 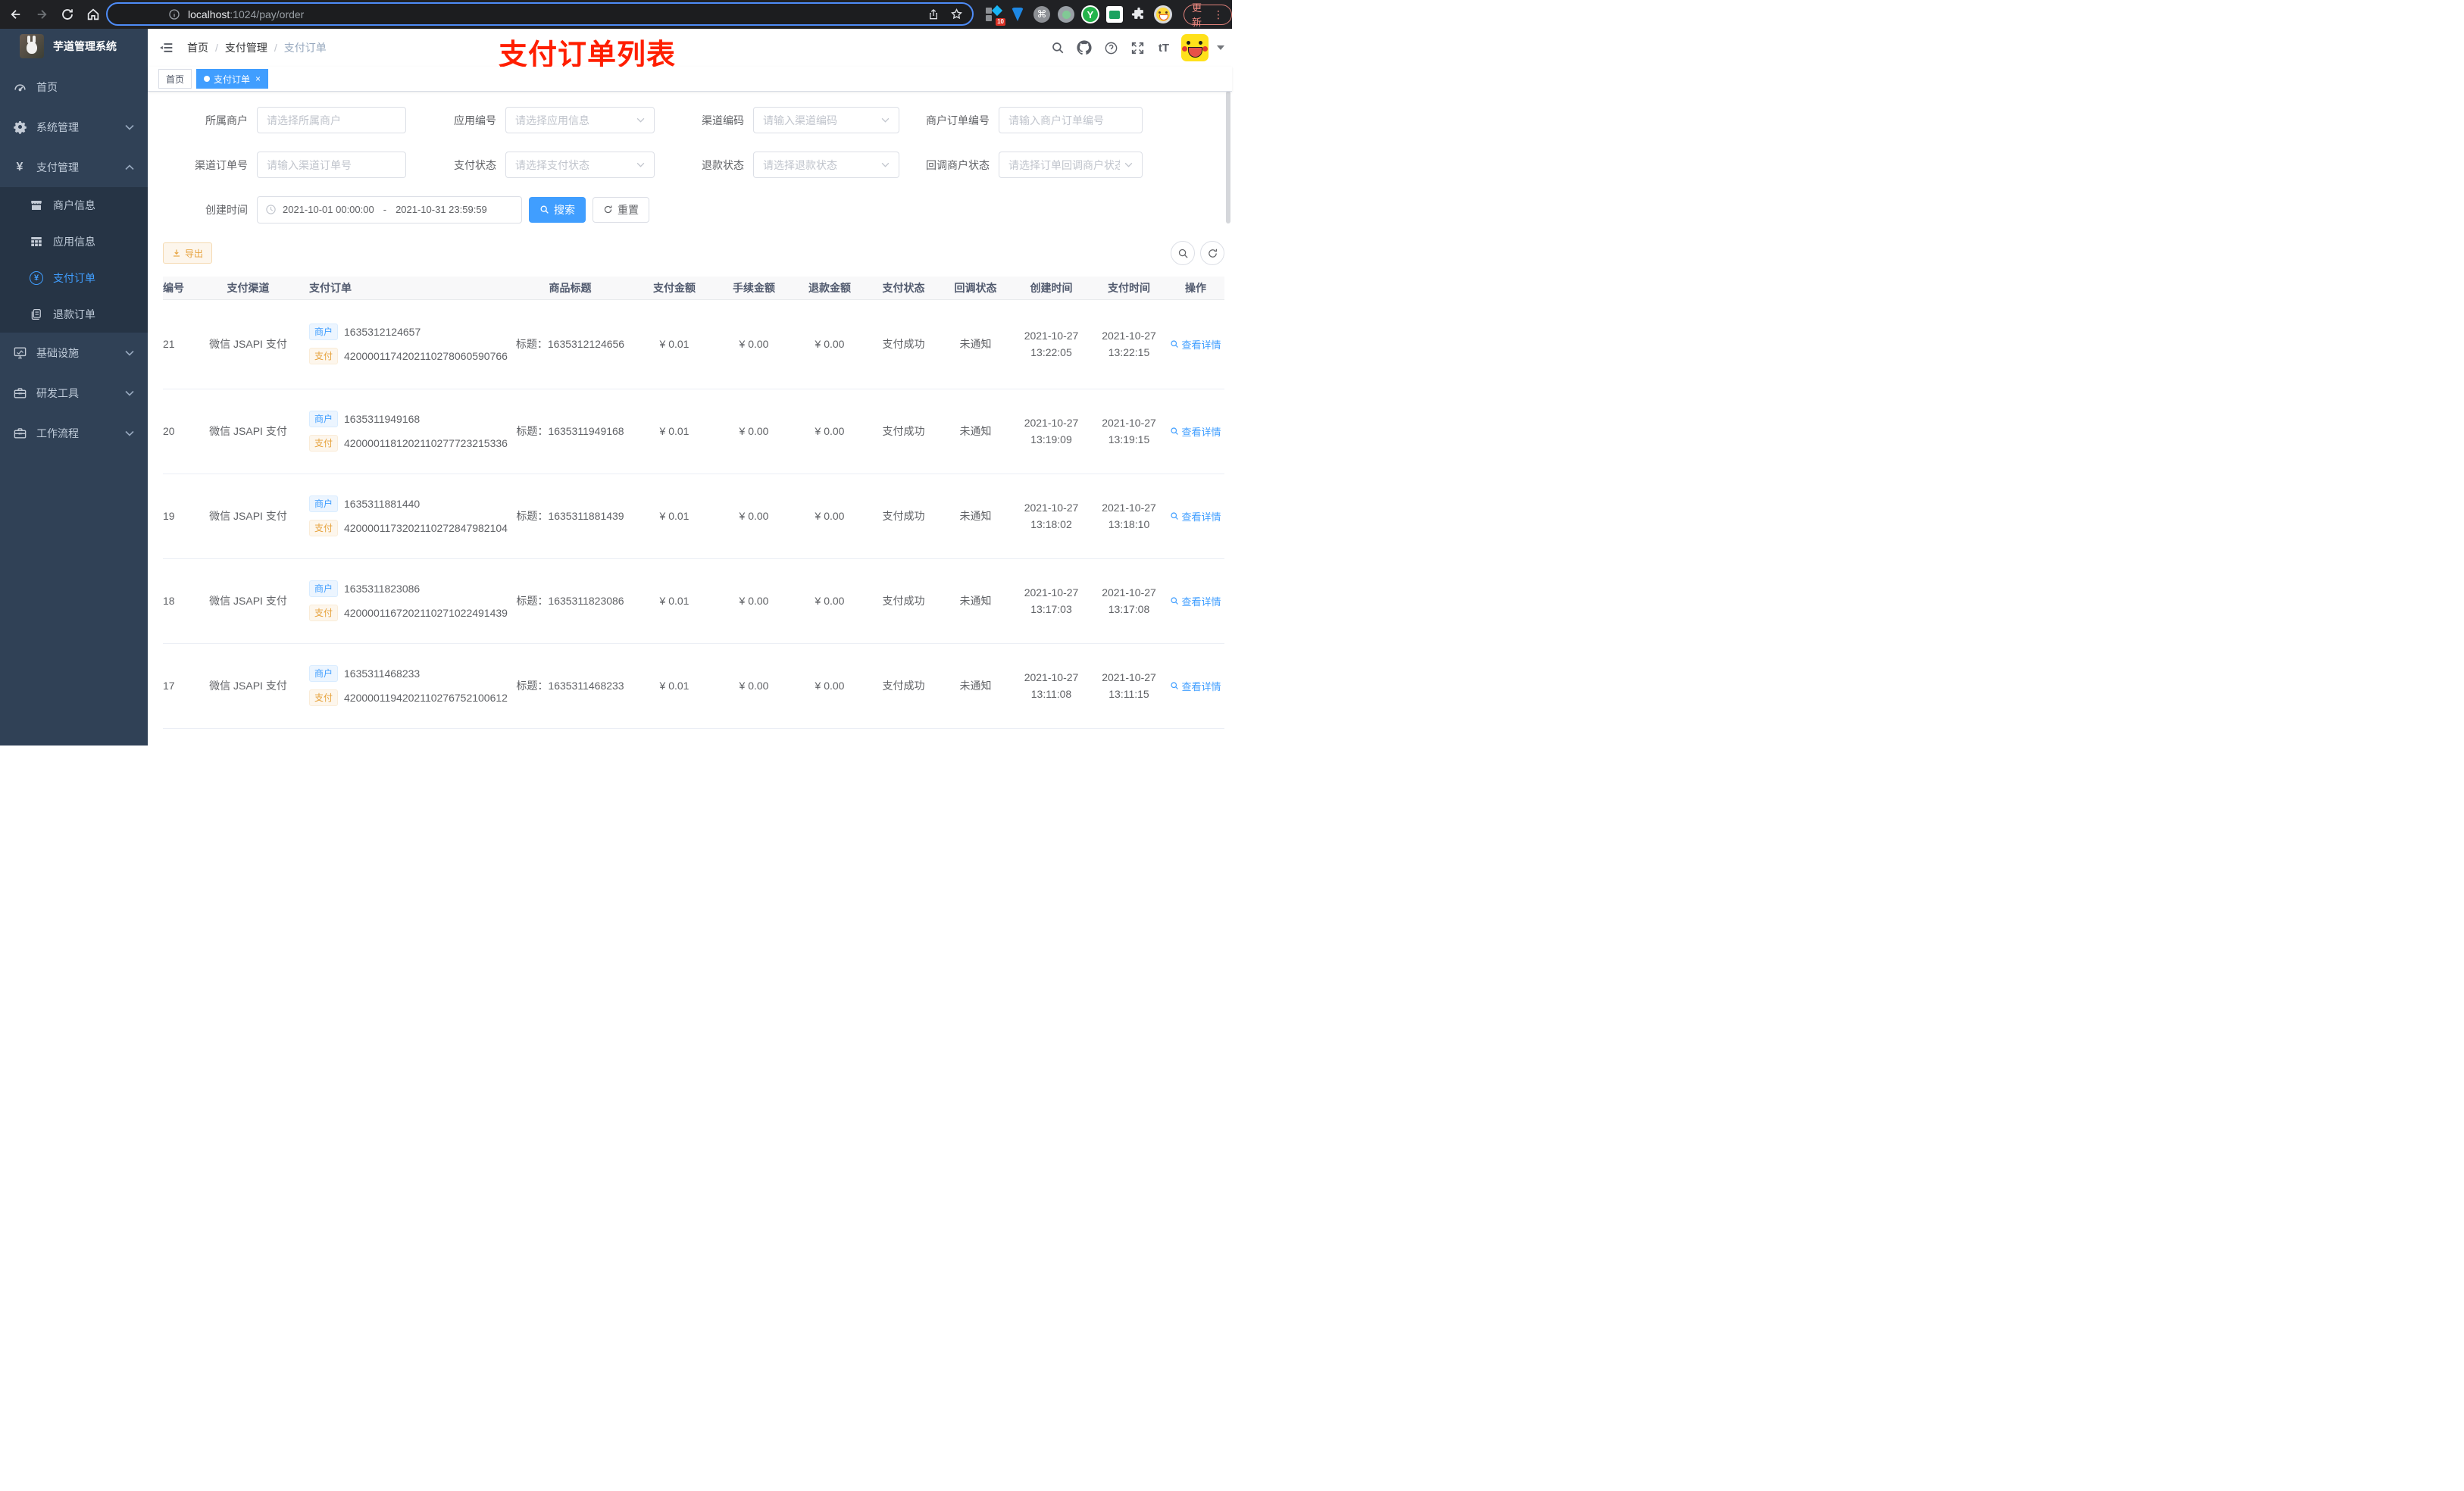 I want to click on channel-order-no-input, so click(x=331, y=165).